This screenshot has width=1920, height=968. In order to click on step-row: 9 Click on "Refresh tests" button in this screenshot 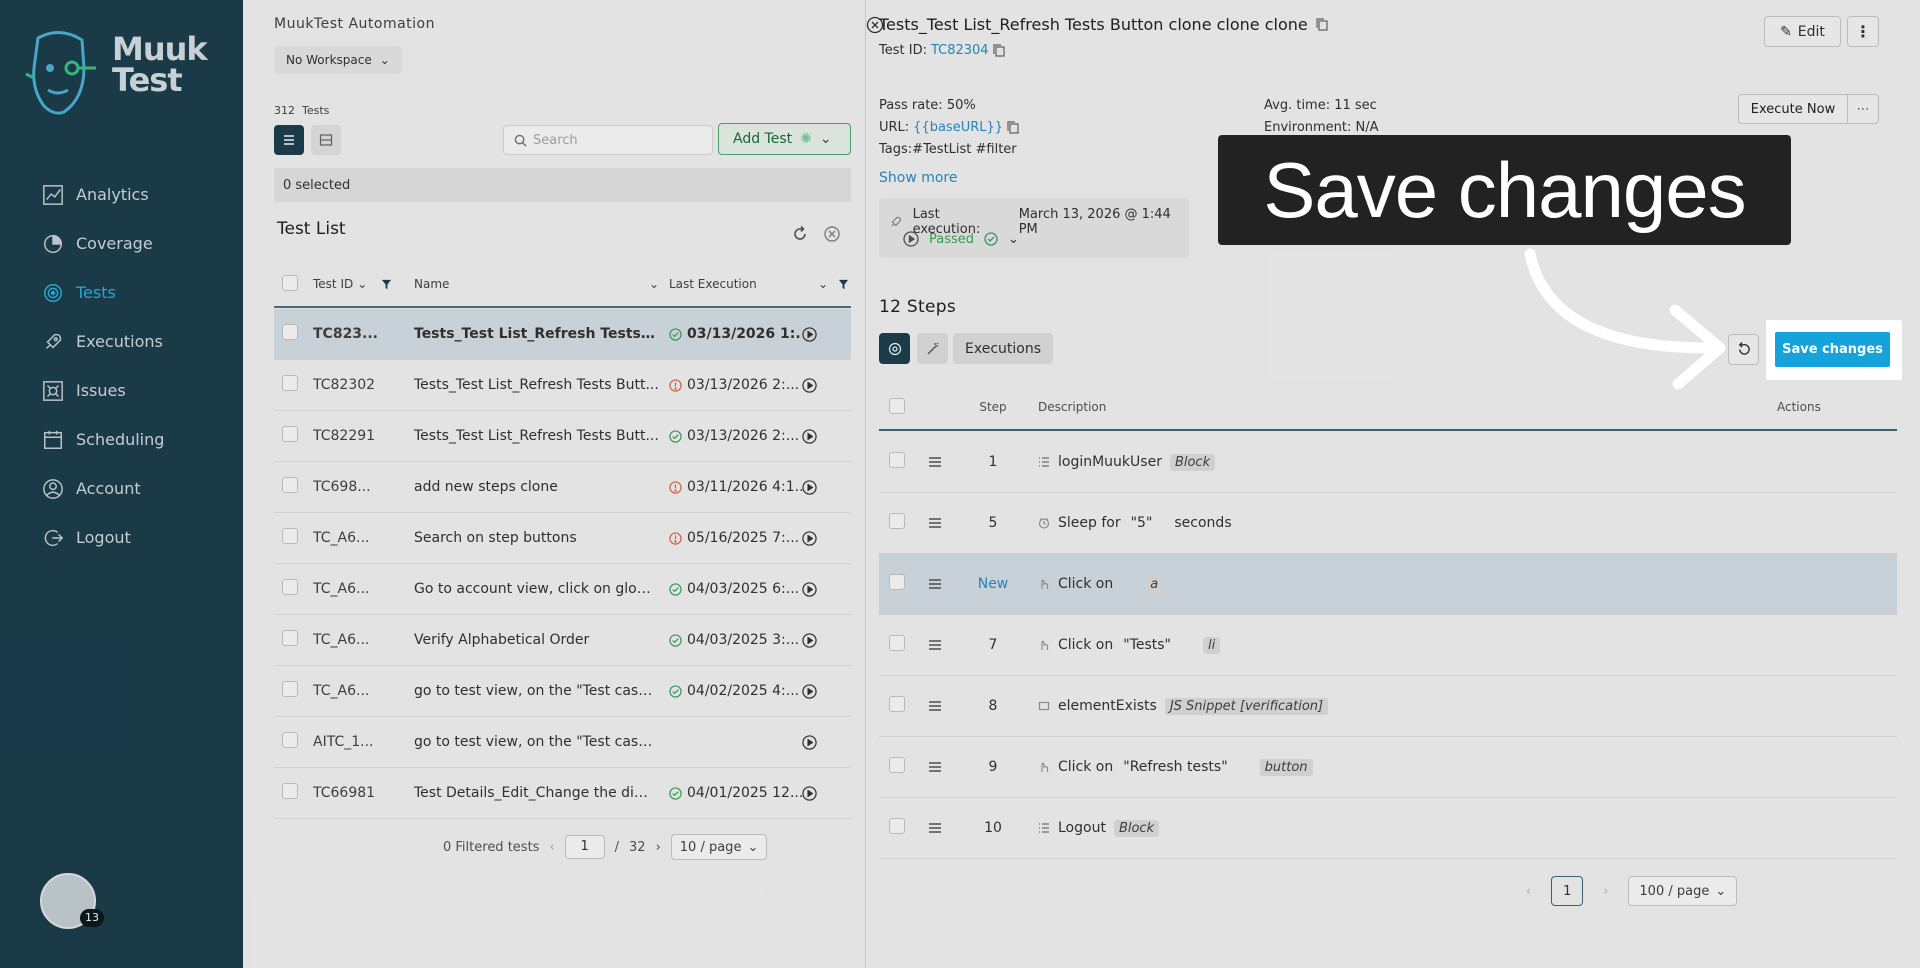, I will do `click(1388, 767)`.